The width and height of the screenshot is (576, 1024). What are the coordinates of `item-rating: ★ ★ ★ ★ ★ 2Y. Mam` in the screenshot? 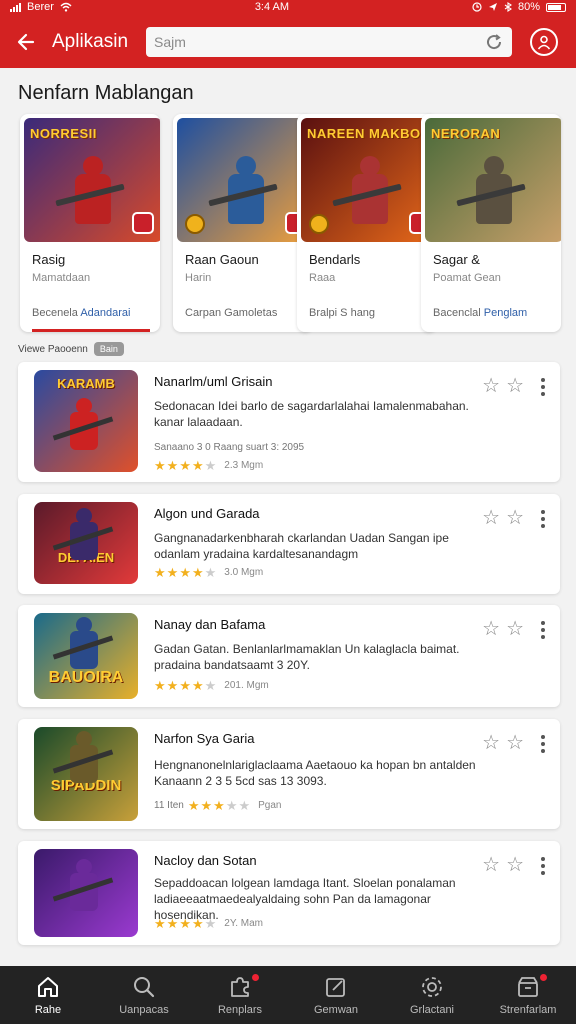 It's located at (208, 923).